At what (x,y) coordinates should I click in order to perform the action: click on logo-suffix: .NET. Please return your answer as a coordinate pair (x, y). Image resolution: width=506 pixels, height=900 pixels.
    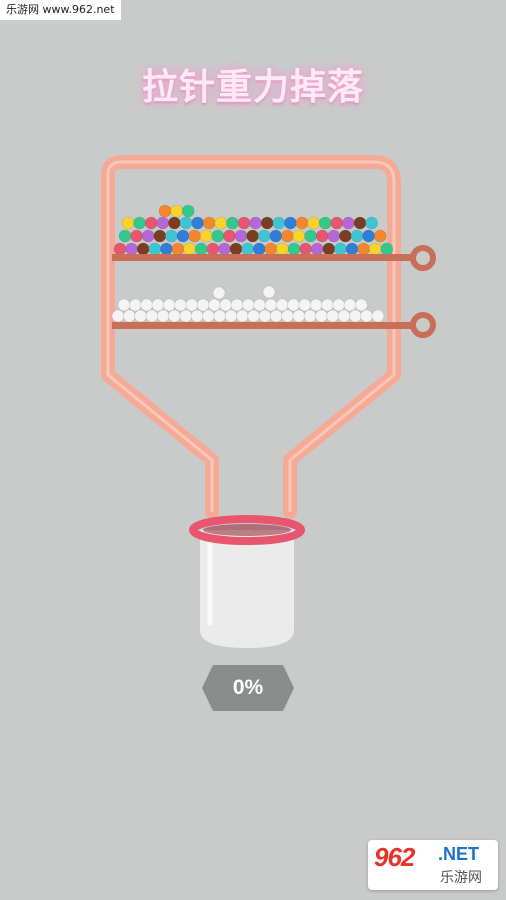
    Looking at the image, I should click on (459, 854).